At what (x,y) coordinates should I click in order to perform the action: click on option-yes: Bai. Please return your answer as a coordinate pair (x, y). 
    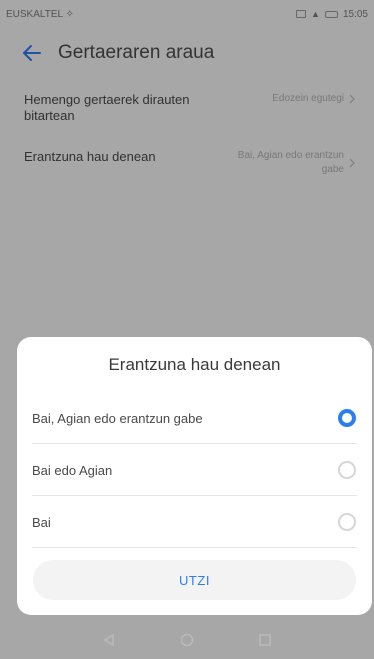
    Looking at the image, I should click on (194, 522).